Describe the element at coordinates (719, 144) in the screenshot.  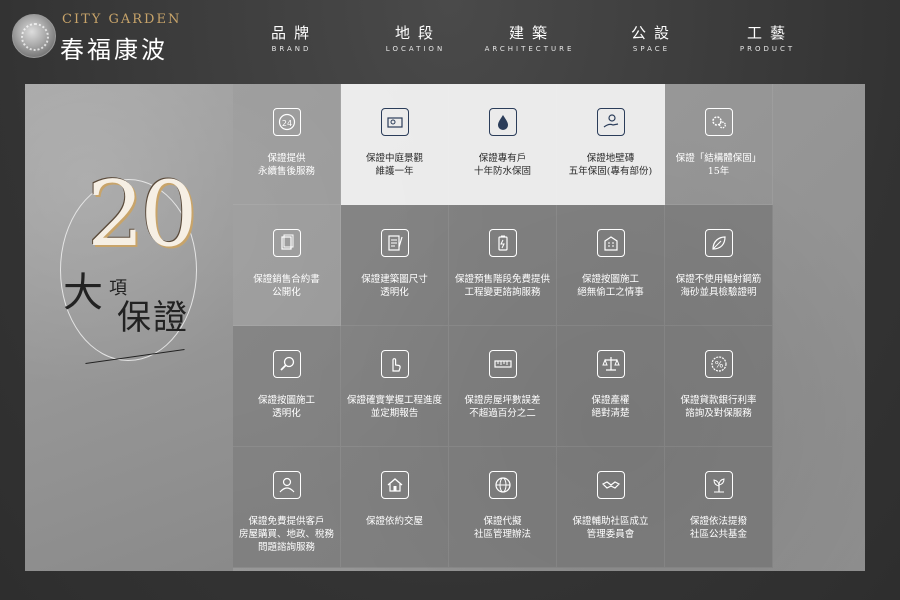
I see `guarantee-cell: 保證「結構體保固」 15年` at that location.